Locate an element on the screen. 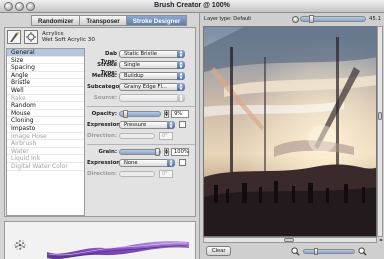  dab-type-value: Static Bristle is located at coordinates (140, 54).